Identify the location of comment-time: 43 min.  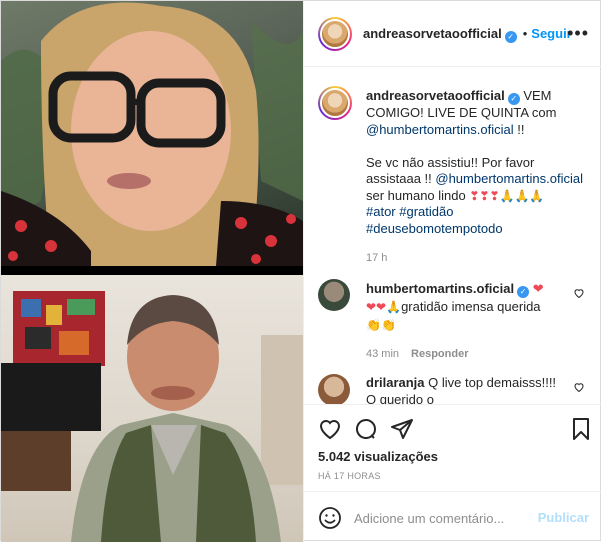
(382, 354).